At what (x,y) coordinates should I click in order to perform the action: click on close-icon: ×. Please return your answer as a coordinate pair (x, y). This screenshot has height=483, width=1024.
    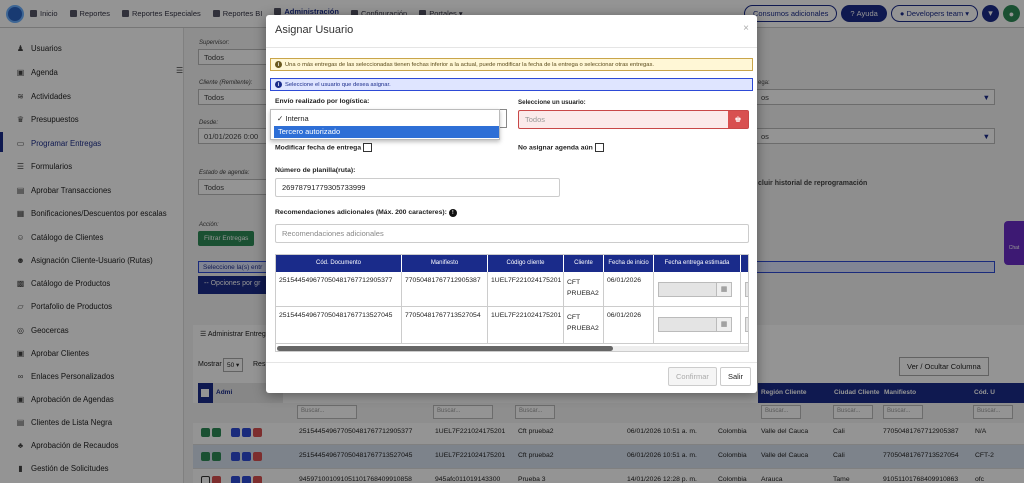
    Looking at the image, I should click on (746, 28).